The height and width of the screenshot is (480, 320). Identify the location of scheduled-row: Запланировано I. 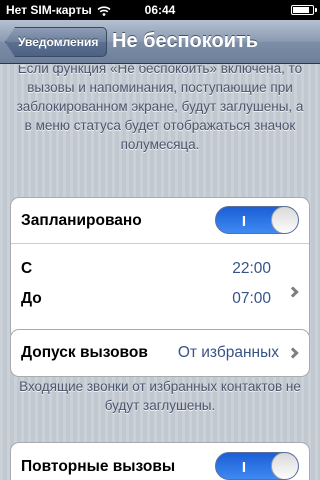
(160, 220).